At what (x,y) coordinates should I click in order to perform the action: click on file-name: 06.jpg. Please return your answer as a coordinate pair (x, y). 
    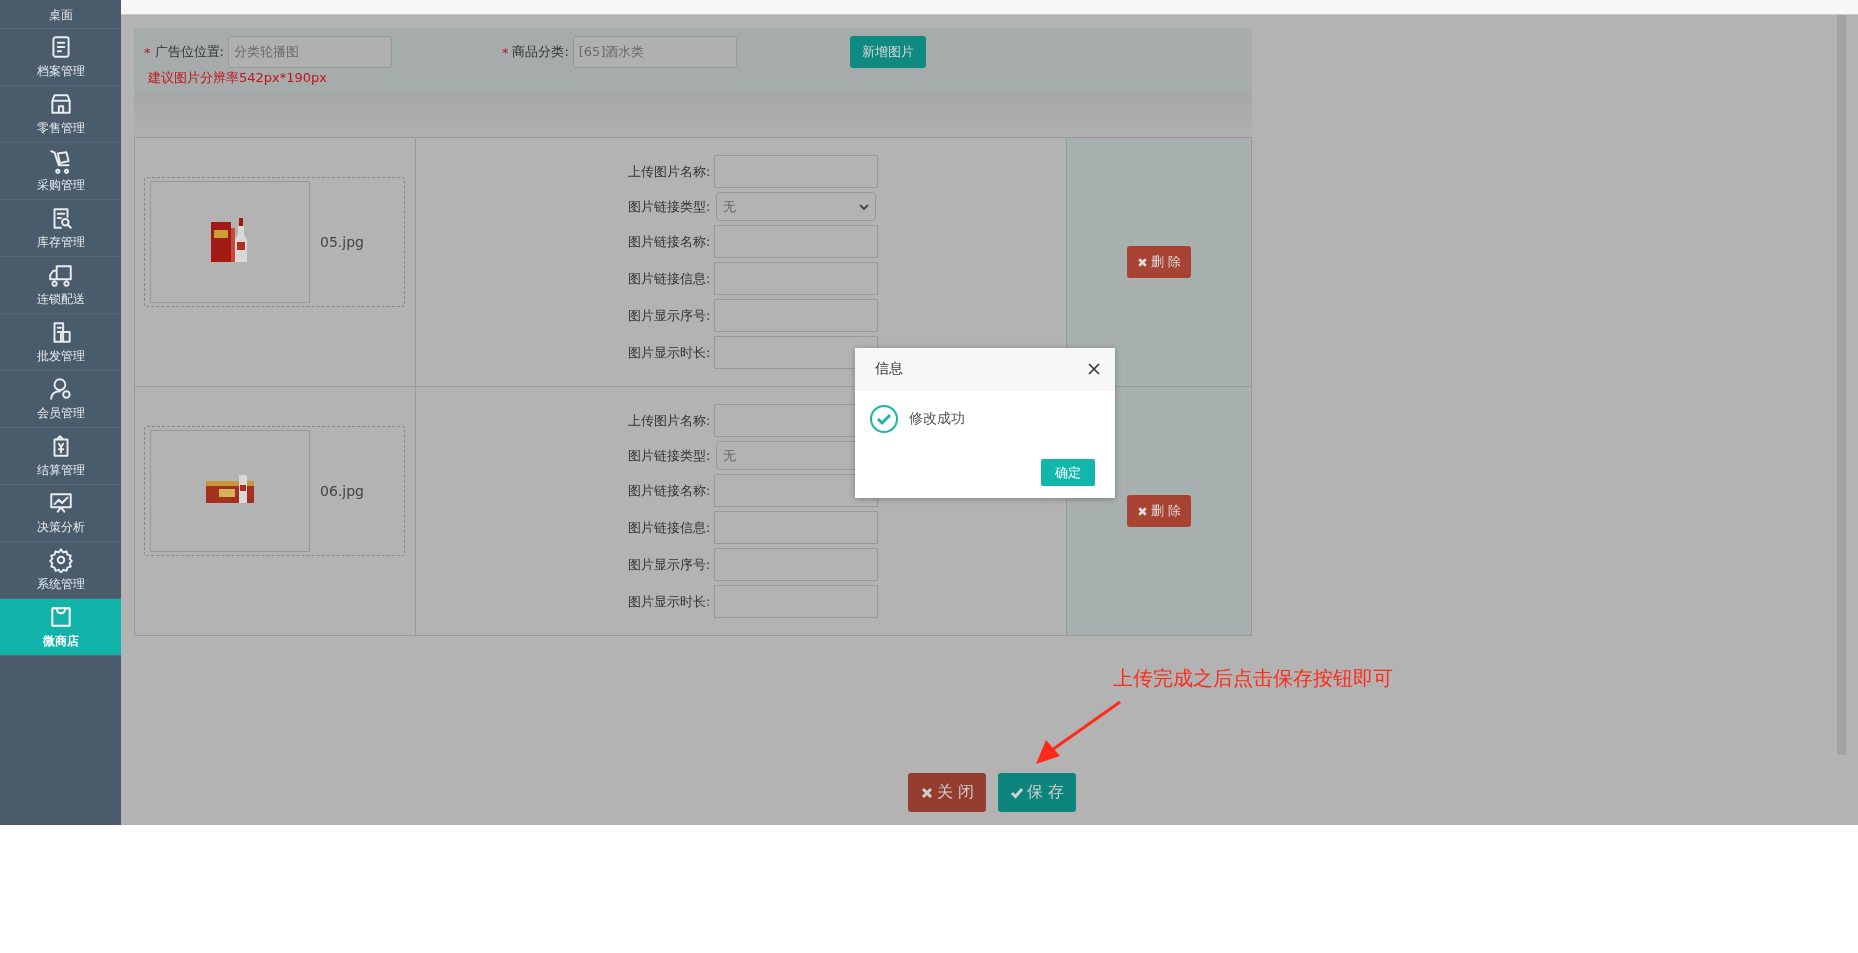
    Looking at the image, I should click on (342, 491).